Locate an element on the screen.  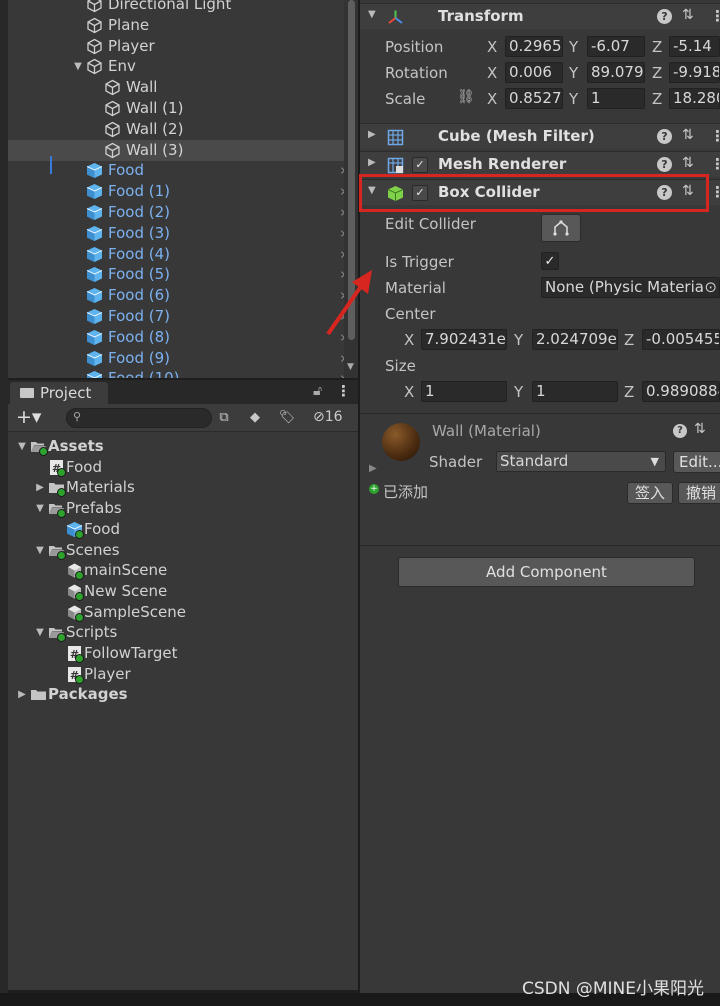
project-tree-item: New Scene is located at coordinates (178, 591).